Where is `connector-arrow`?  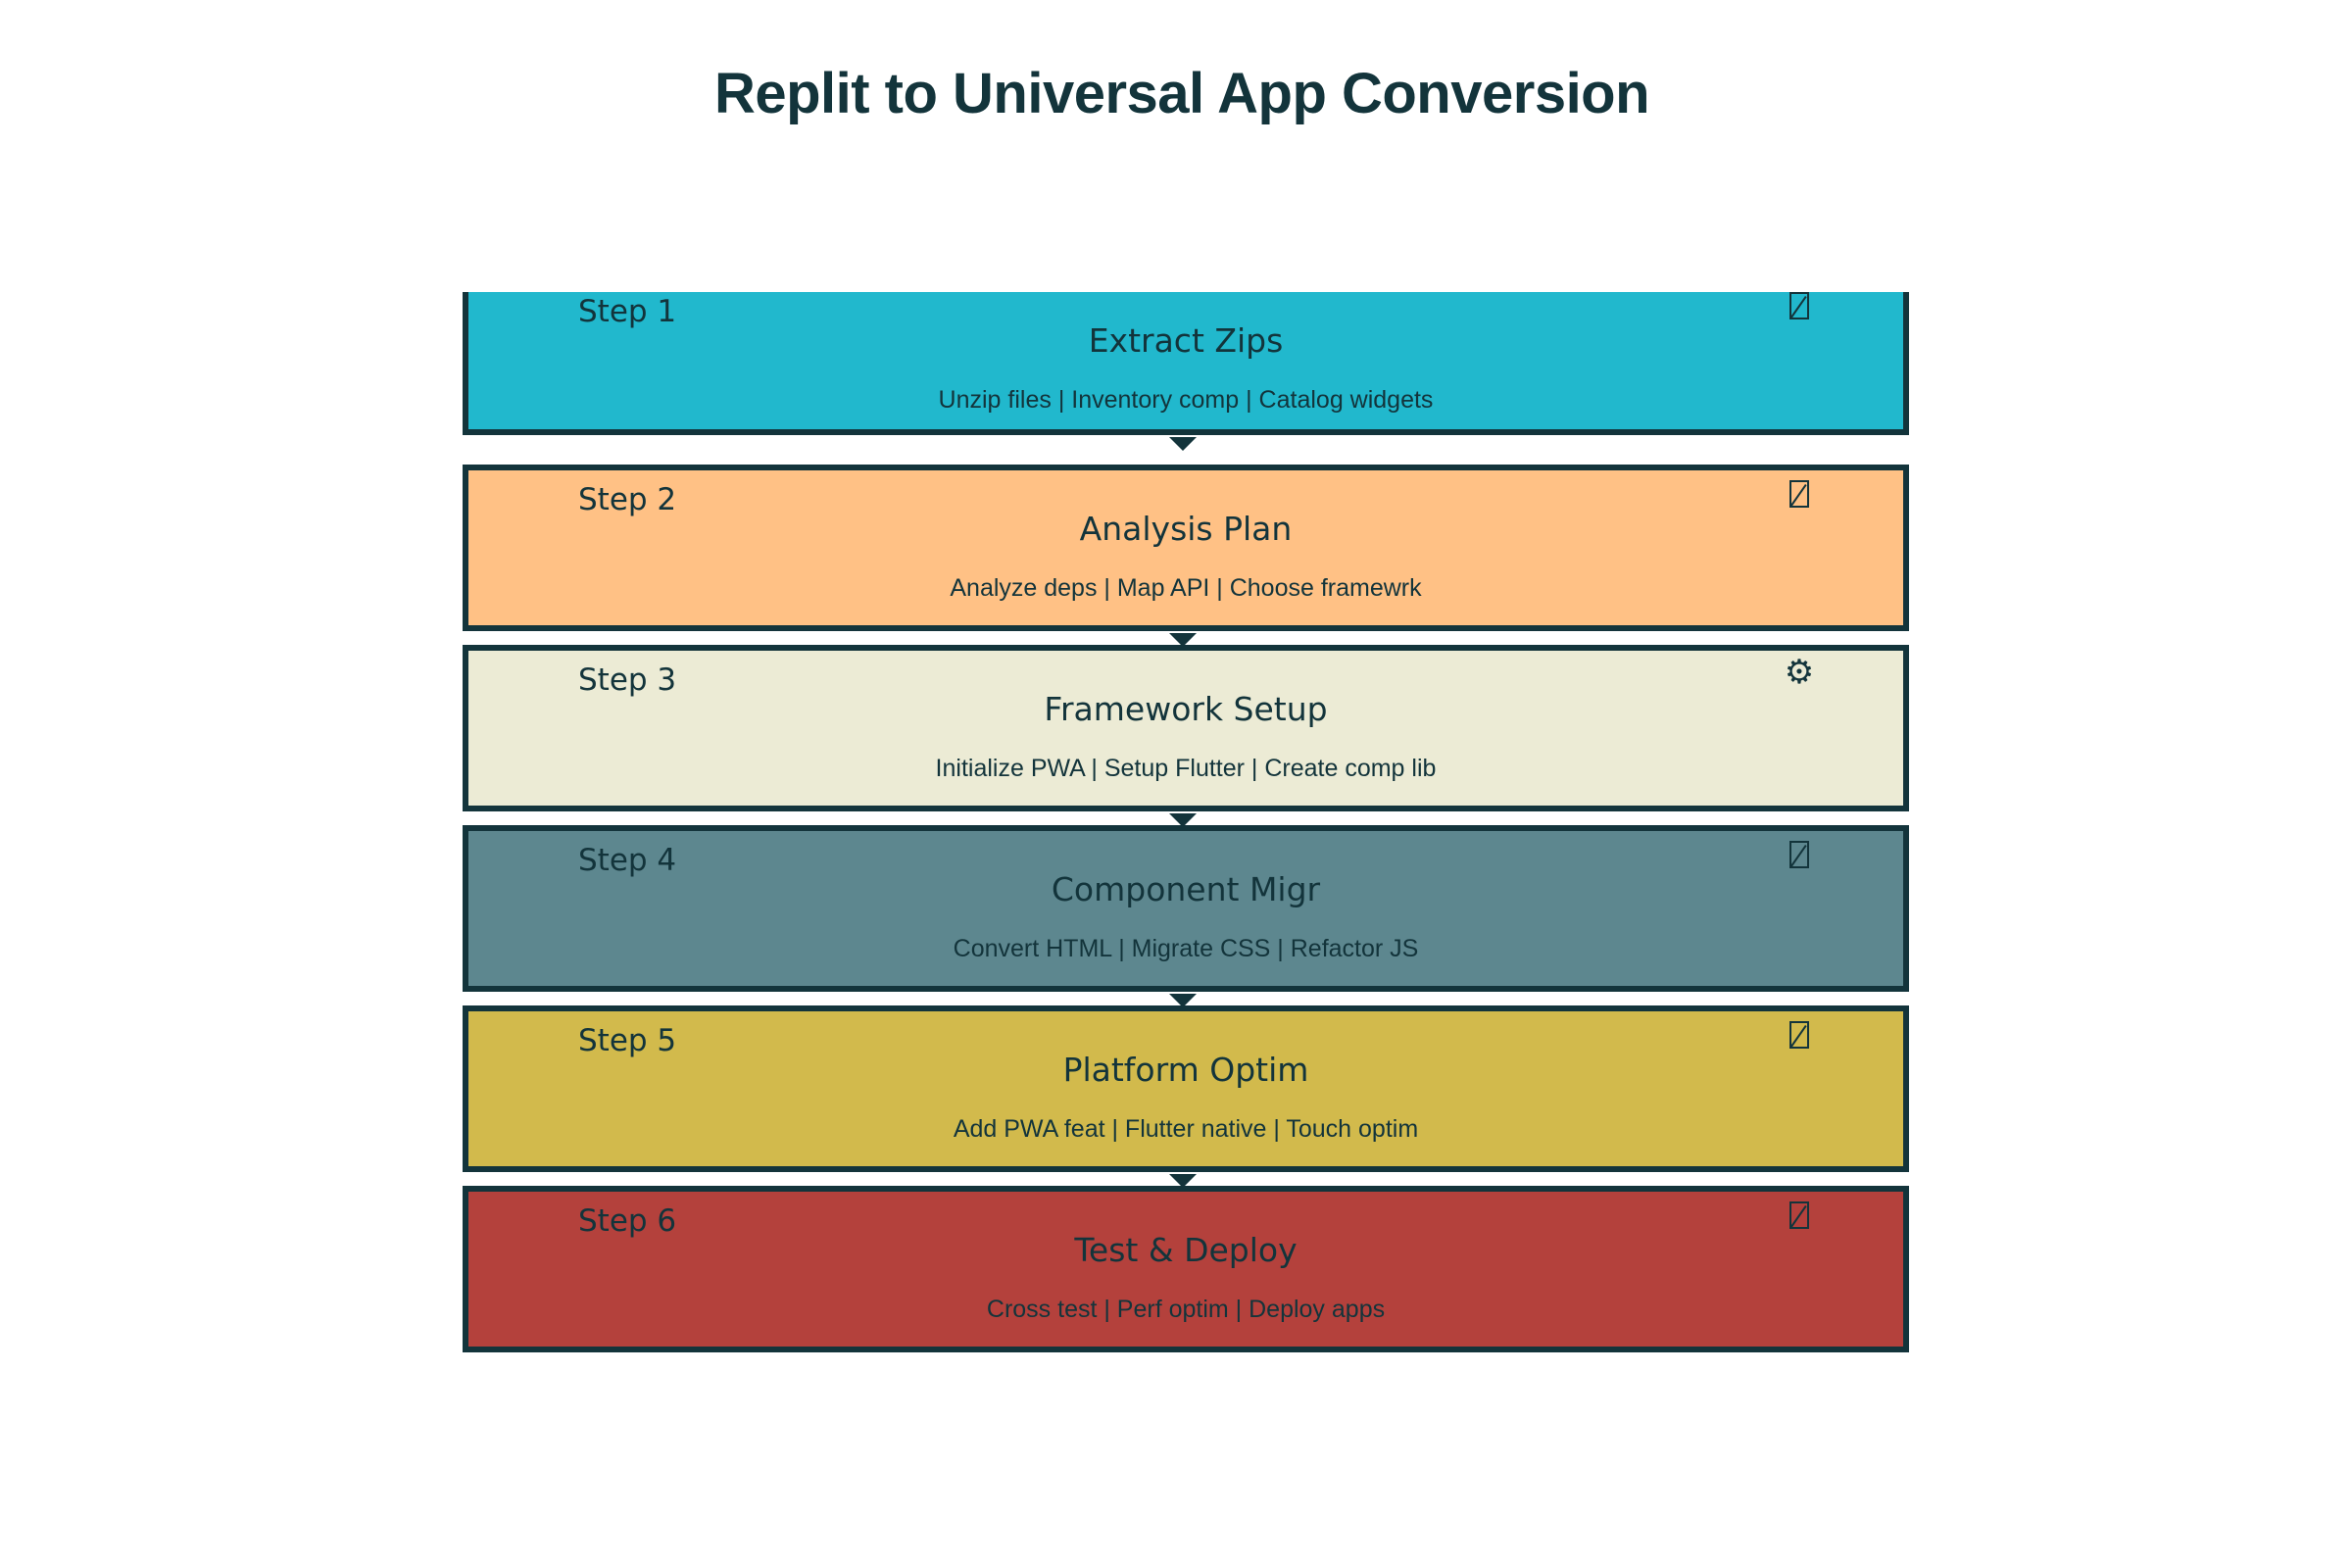 connector-arrow is located at coordinates (1183, 444).